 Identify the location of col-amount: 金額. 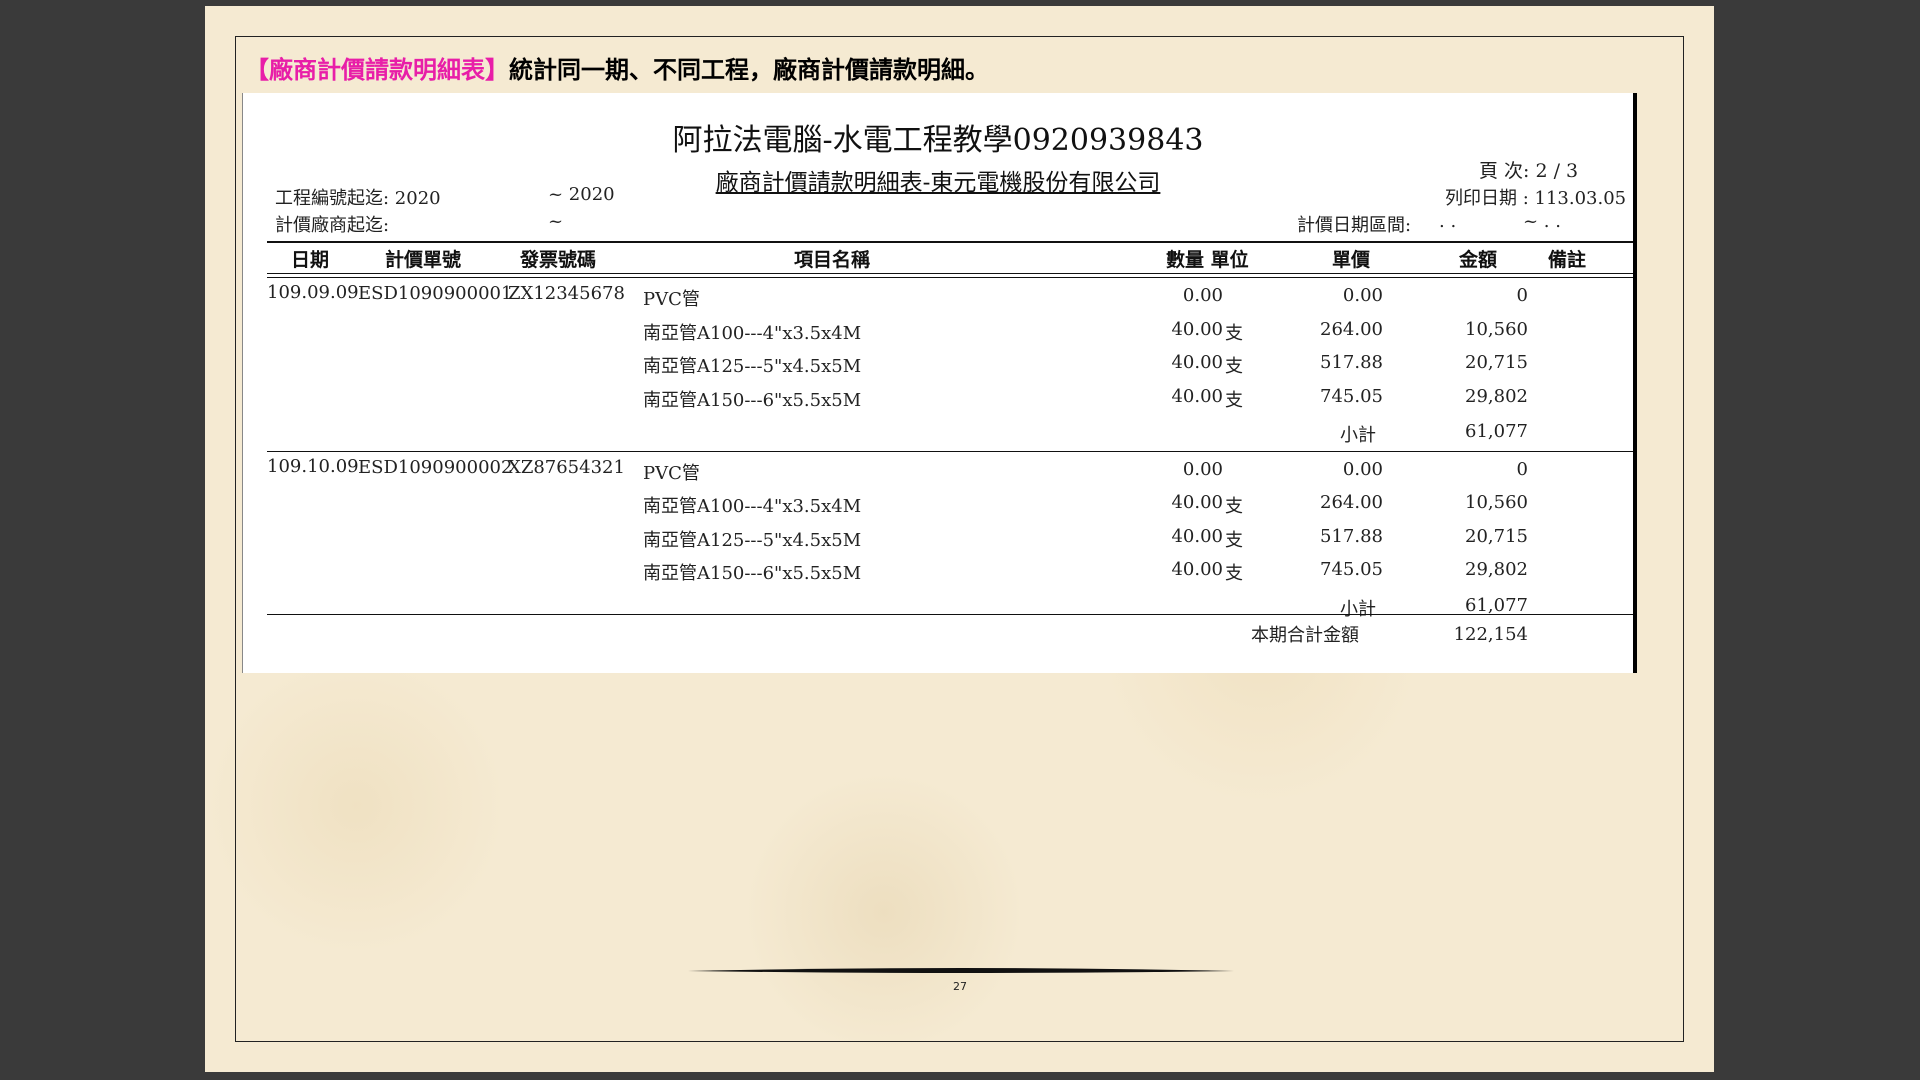
(1478, 260).